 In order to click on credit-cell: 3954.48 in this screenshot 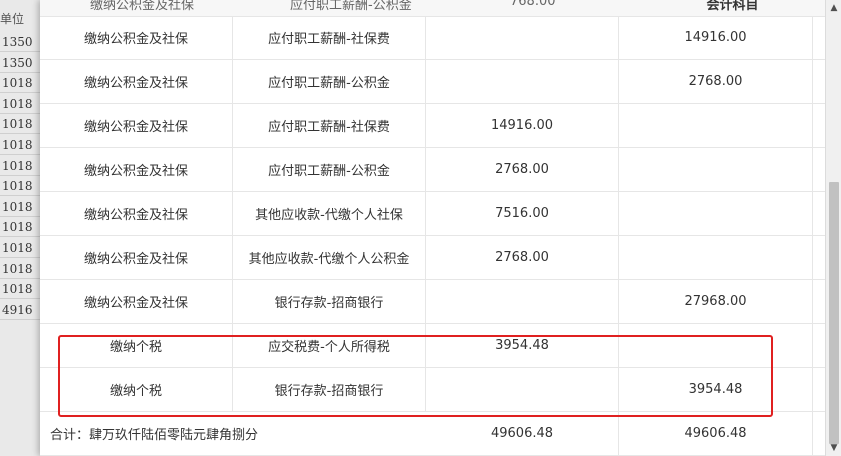, I will do `click(716, 389)`.